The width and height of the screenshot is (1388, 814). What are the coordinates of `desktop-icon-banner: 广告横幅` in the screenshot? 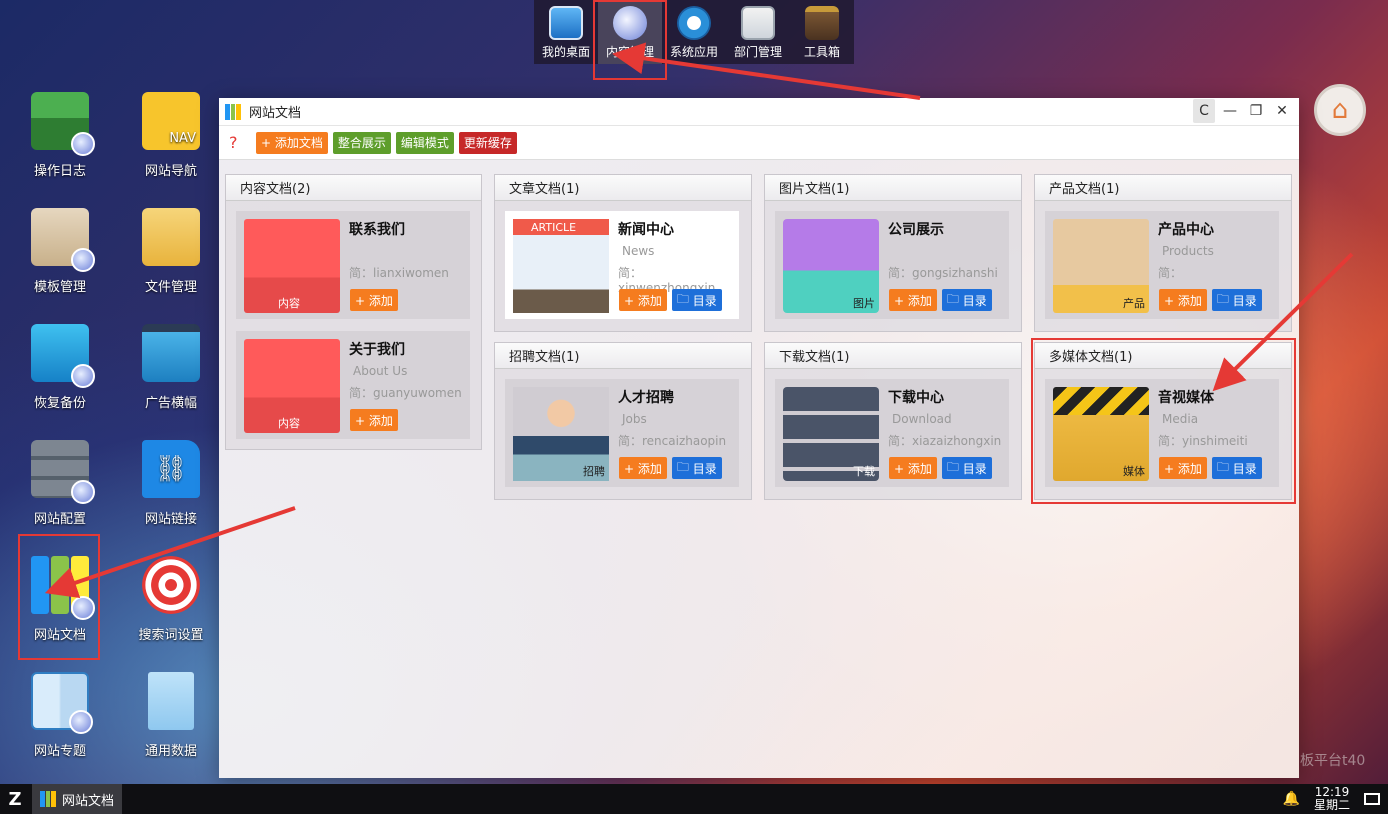 It's located at (171, 368).